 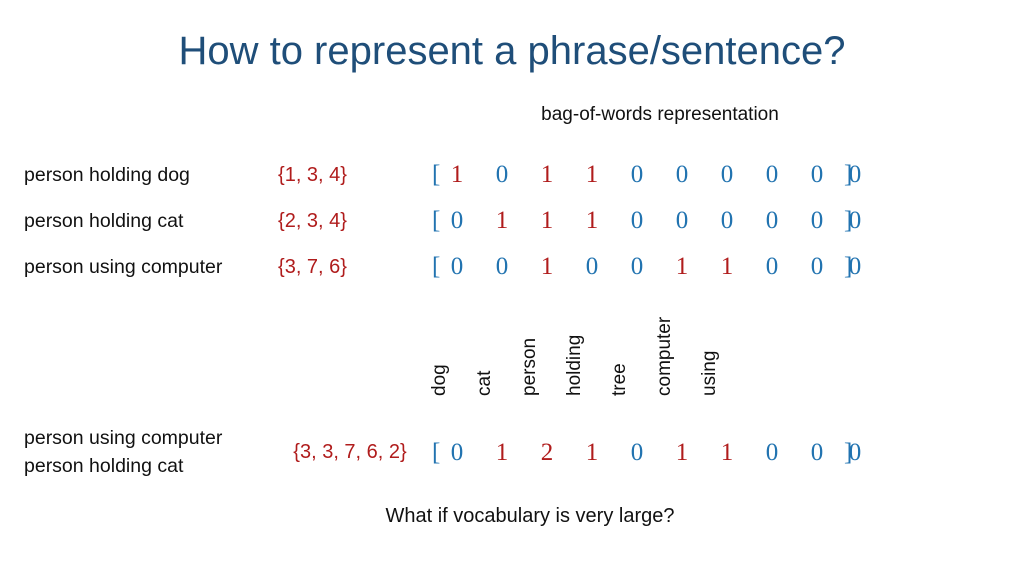 I want to click on index-set: {2, 3, 4}, so click(x=312, y=221).